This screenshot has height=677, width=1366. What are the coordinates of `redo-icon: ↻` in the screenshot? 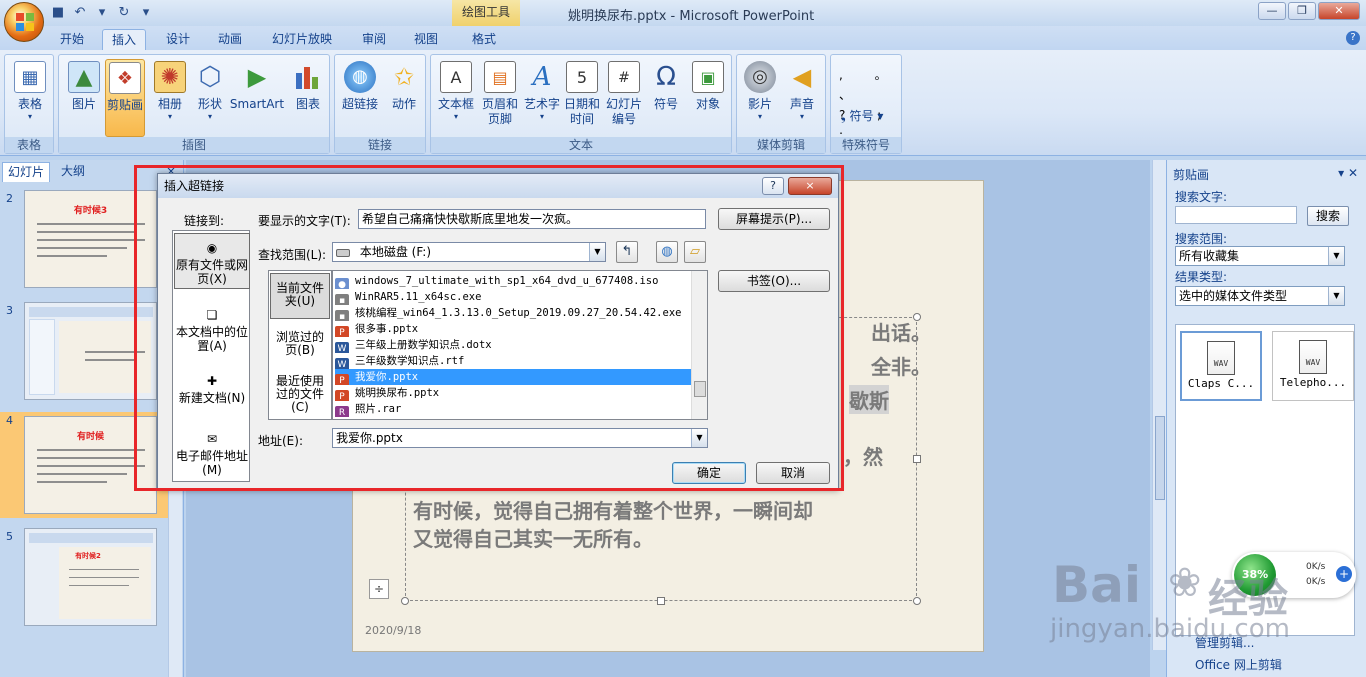 It's located at (124, 13).